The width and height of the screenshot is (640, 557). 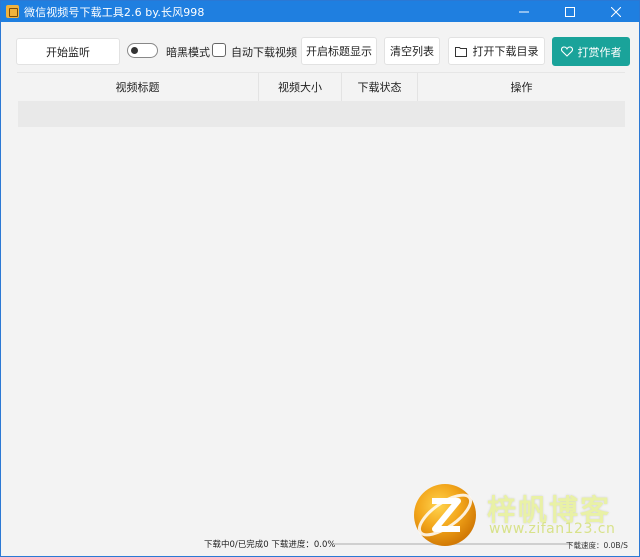 What do you see at coordinates (321, 114) in the screenshot?
I see `table-empty-row` at bounding box center [321, 114].